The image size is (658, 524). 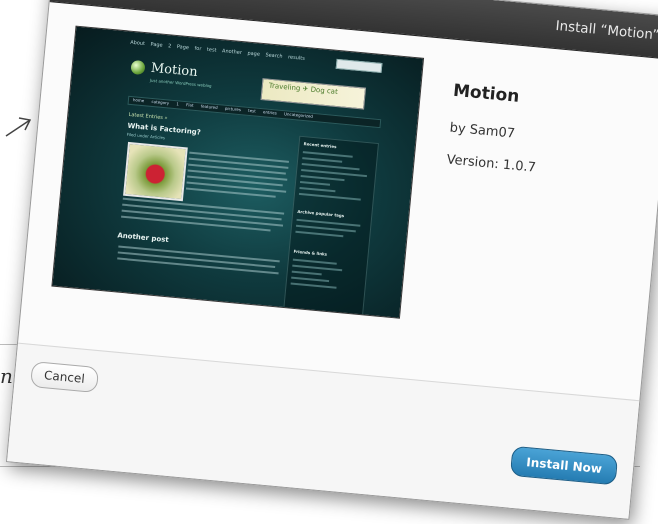 What do you see at coordinates (320, 145) in the screenshot?
I see `preview-sidebar-heading: Recent entries` at bounding box center [320, 145].